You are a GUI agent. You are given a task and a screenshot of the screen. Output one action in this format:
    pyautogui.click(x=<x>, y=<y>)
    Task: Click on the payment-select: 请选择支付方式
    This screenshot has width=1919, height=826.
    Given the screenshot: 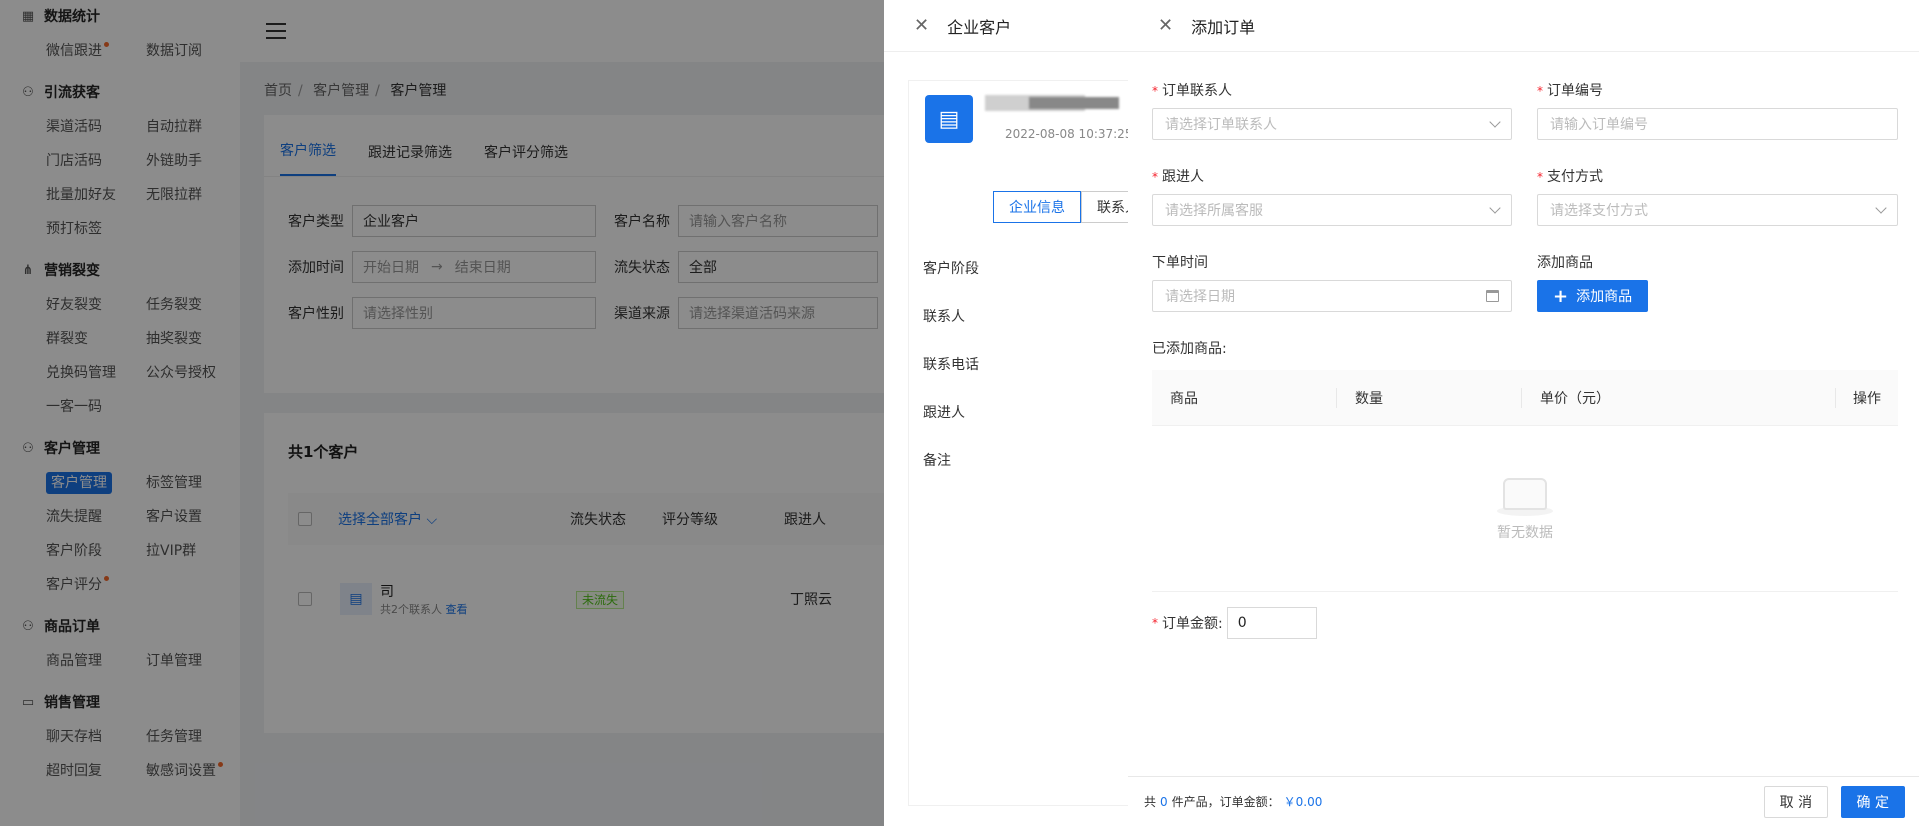 What is the action you would take?
    pyautogui.click(x=1717, y=210)
    